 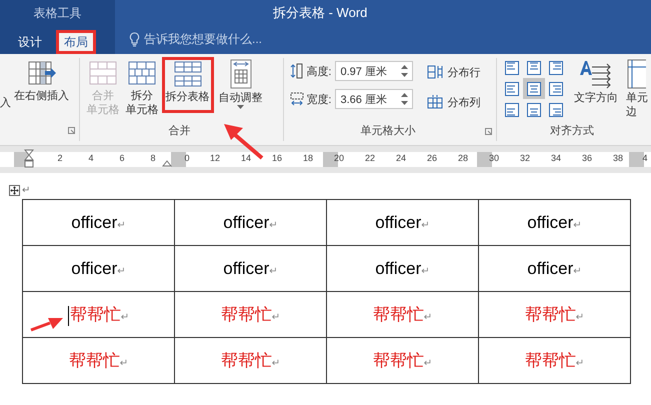 What do you see at coordinates (153, 158) in the screenshot?
I see `ruler-number: 8` at bounding box center [153, 158].